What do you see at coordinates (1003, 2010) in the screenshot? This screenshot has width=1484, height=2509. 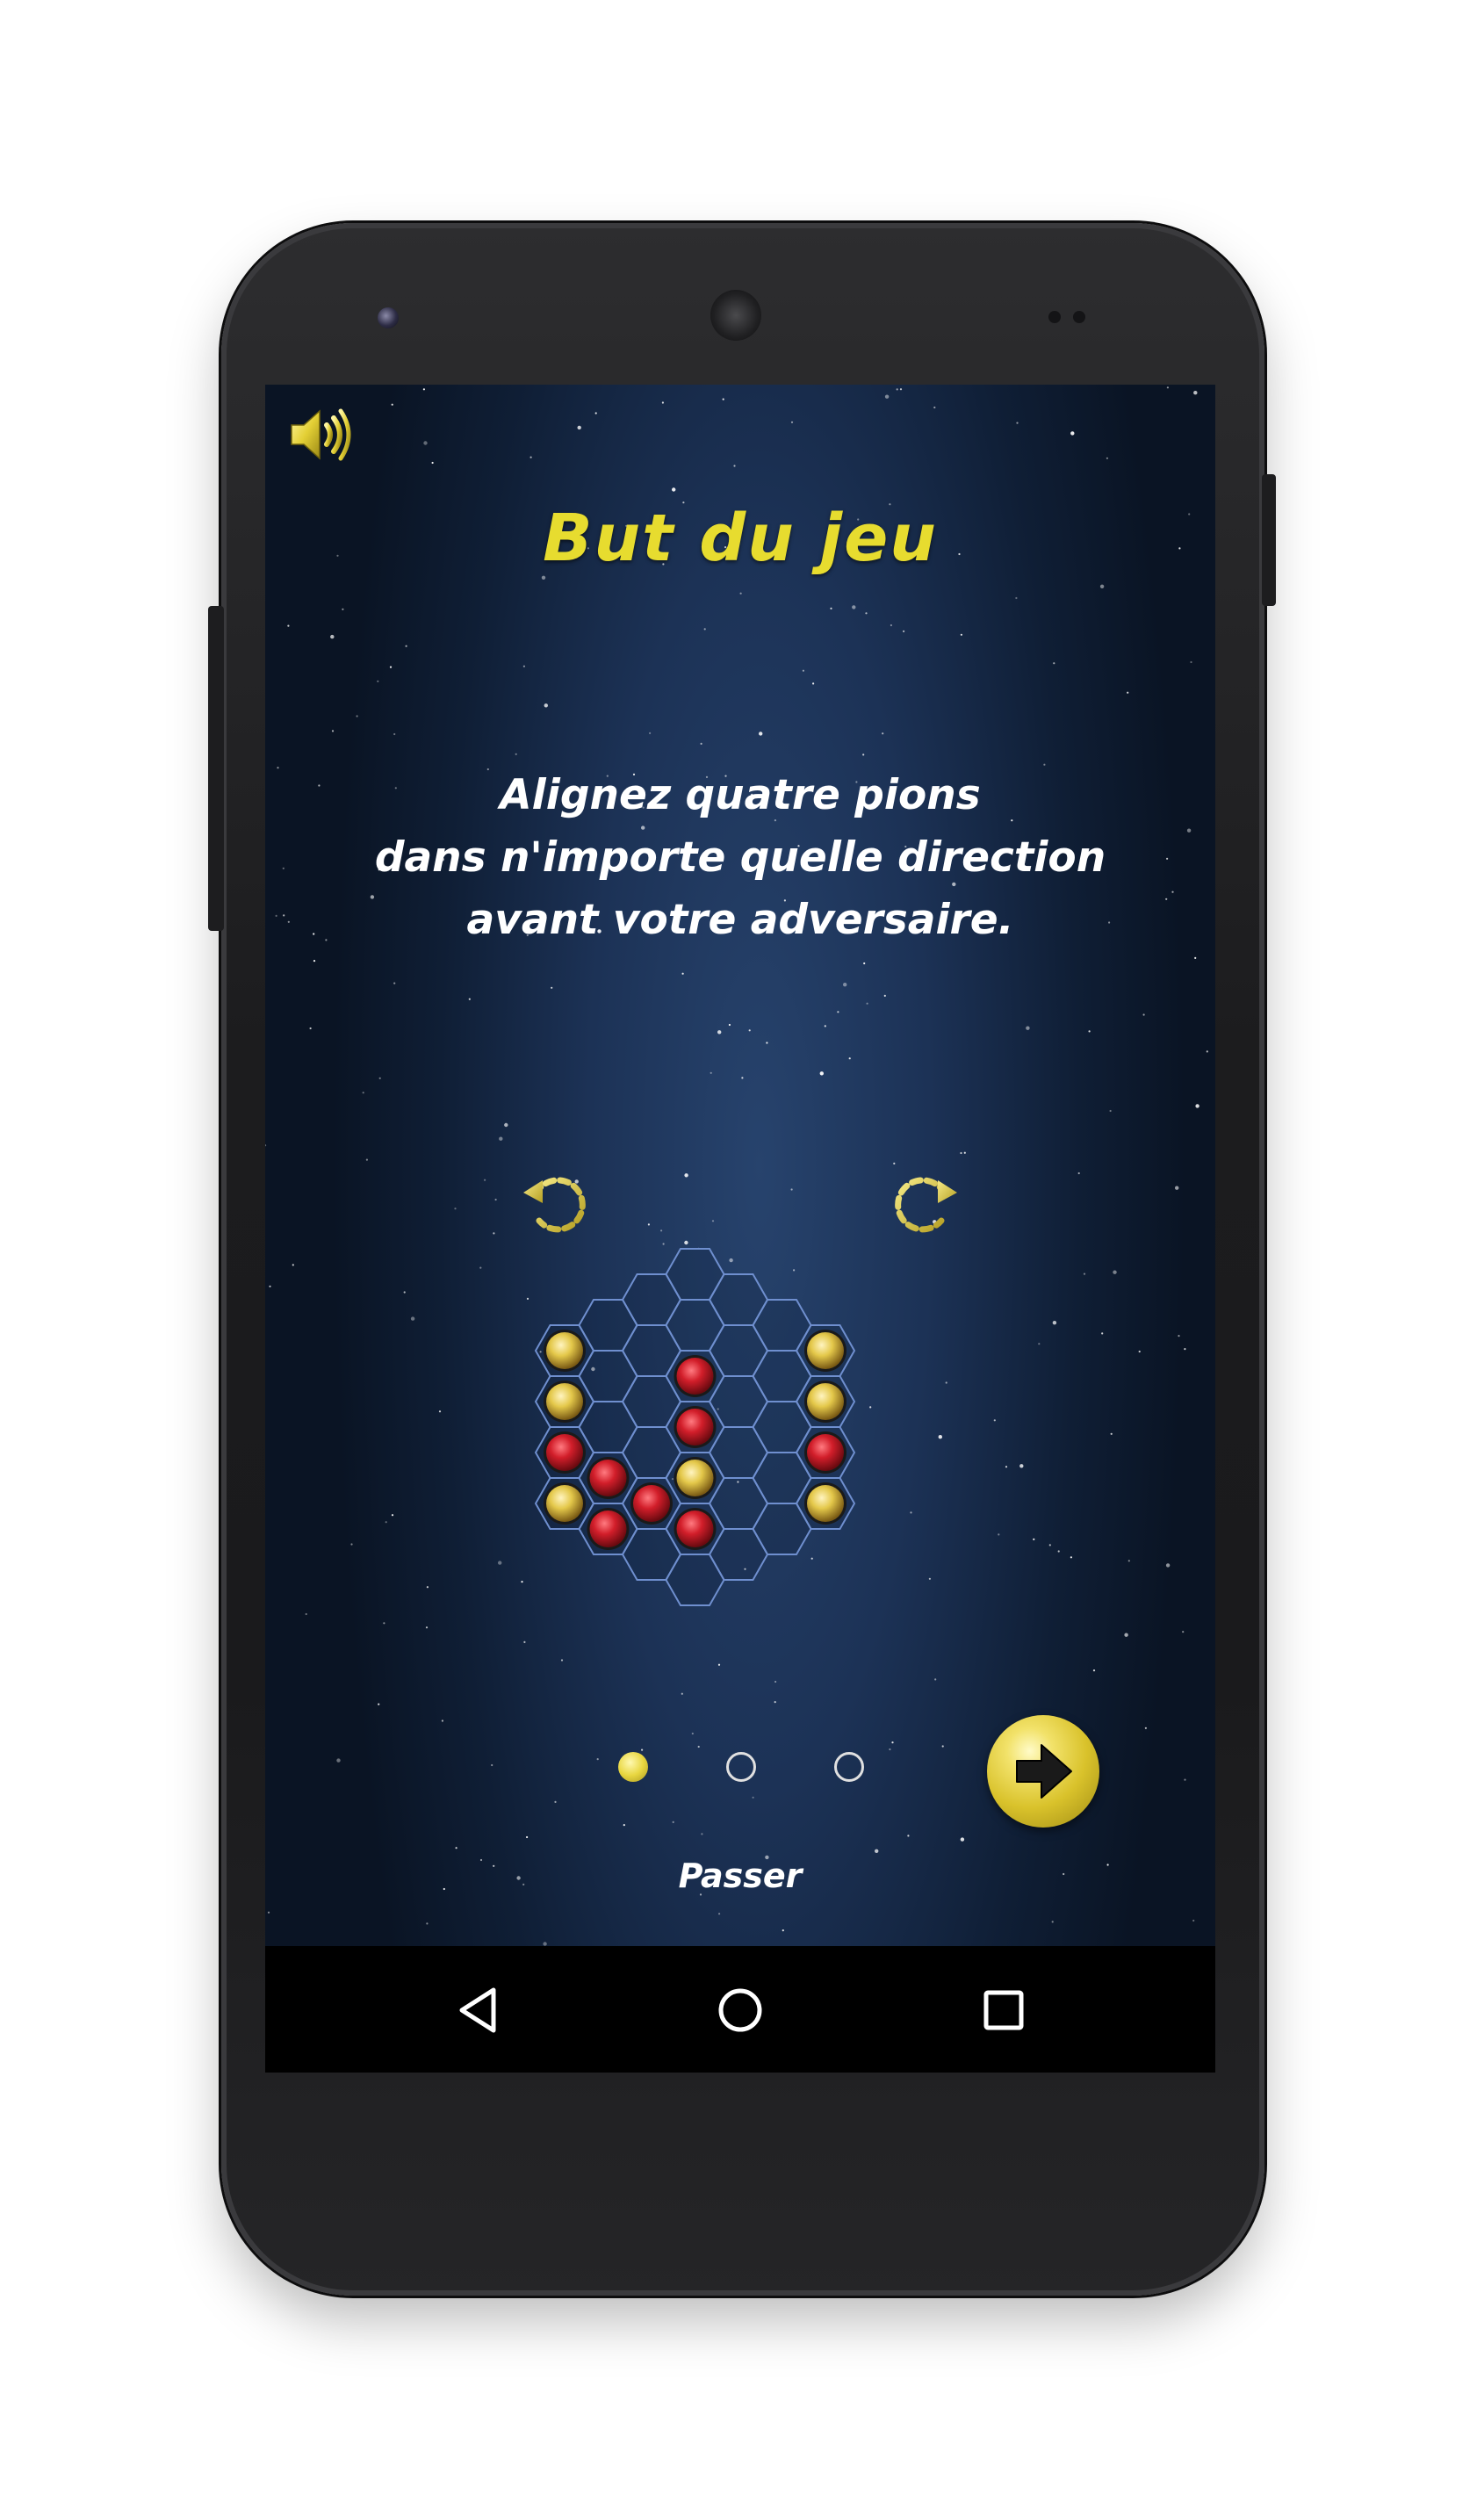 I see `square-recents-icon` at bounding box center [1003, 2010].